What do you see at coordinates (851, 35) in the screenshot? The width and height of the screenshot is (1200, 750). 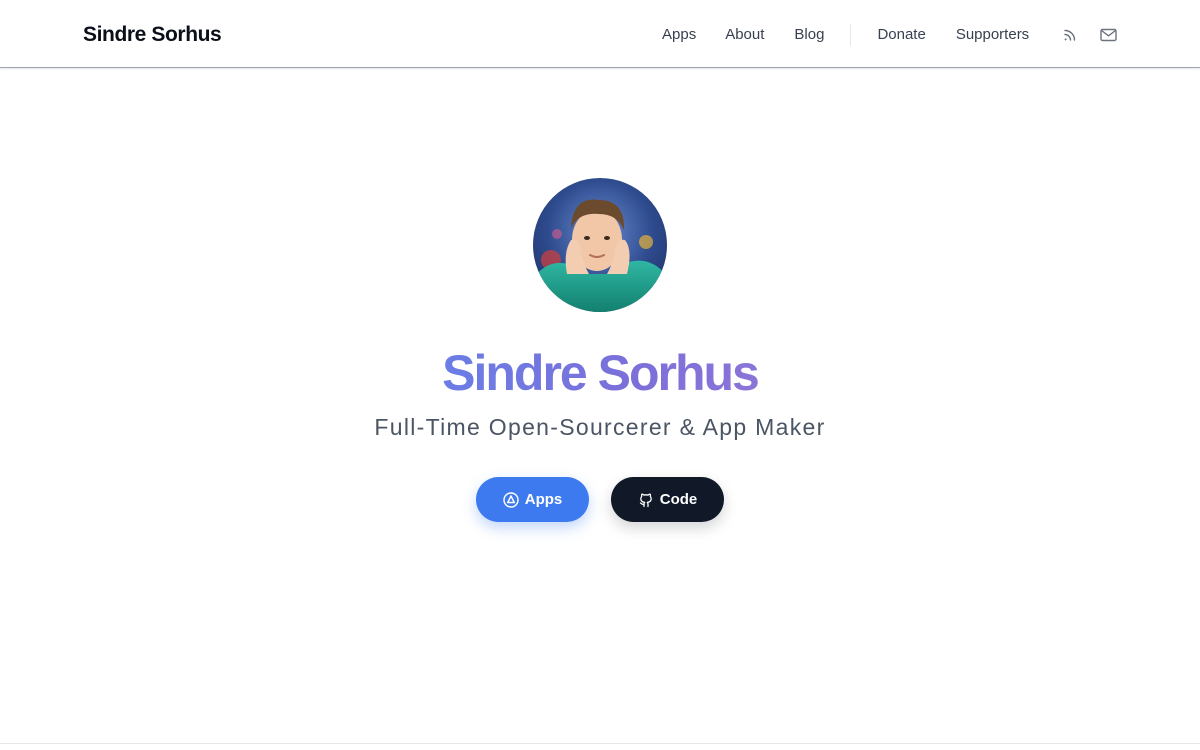 I see `nav-divider` at bounding box center [851, 35].